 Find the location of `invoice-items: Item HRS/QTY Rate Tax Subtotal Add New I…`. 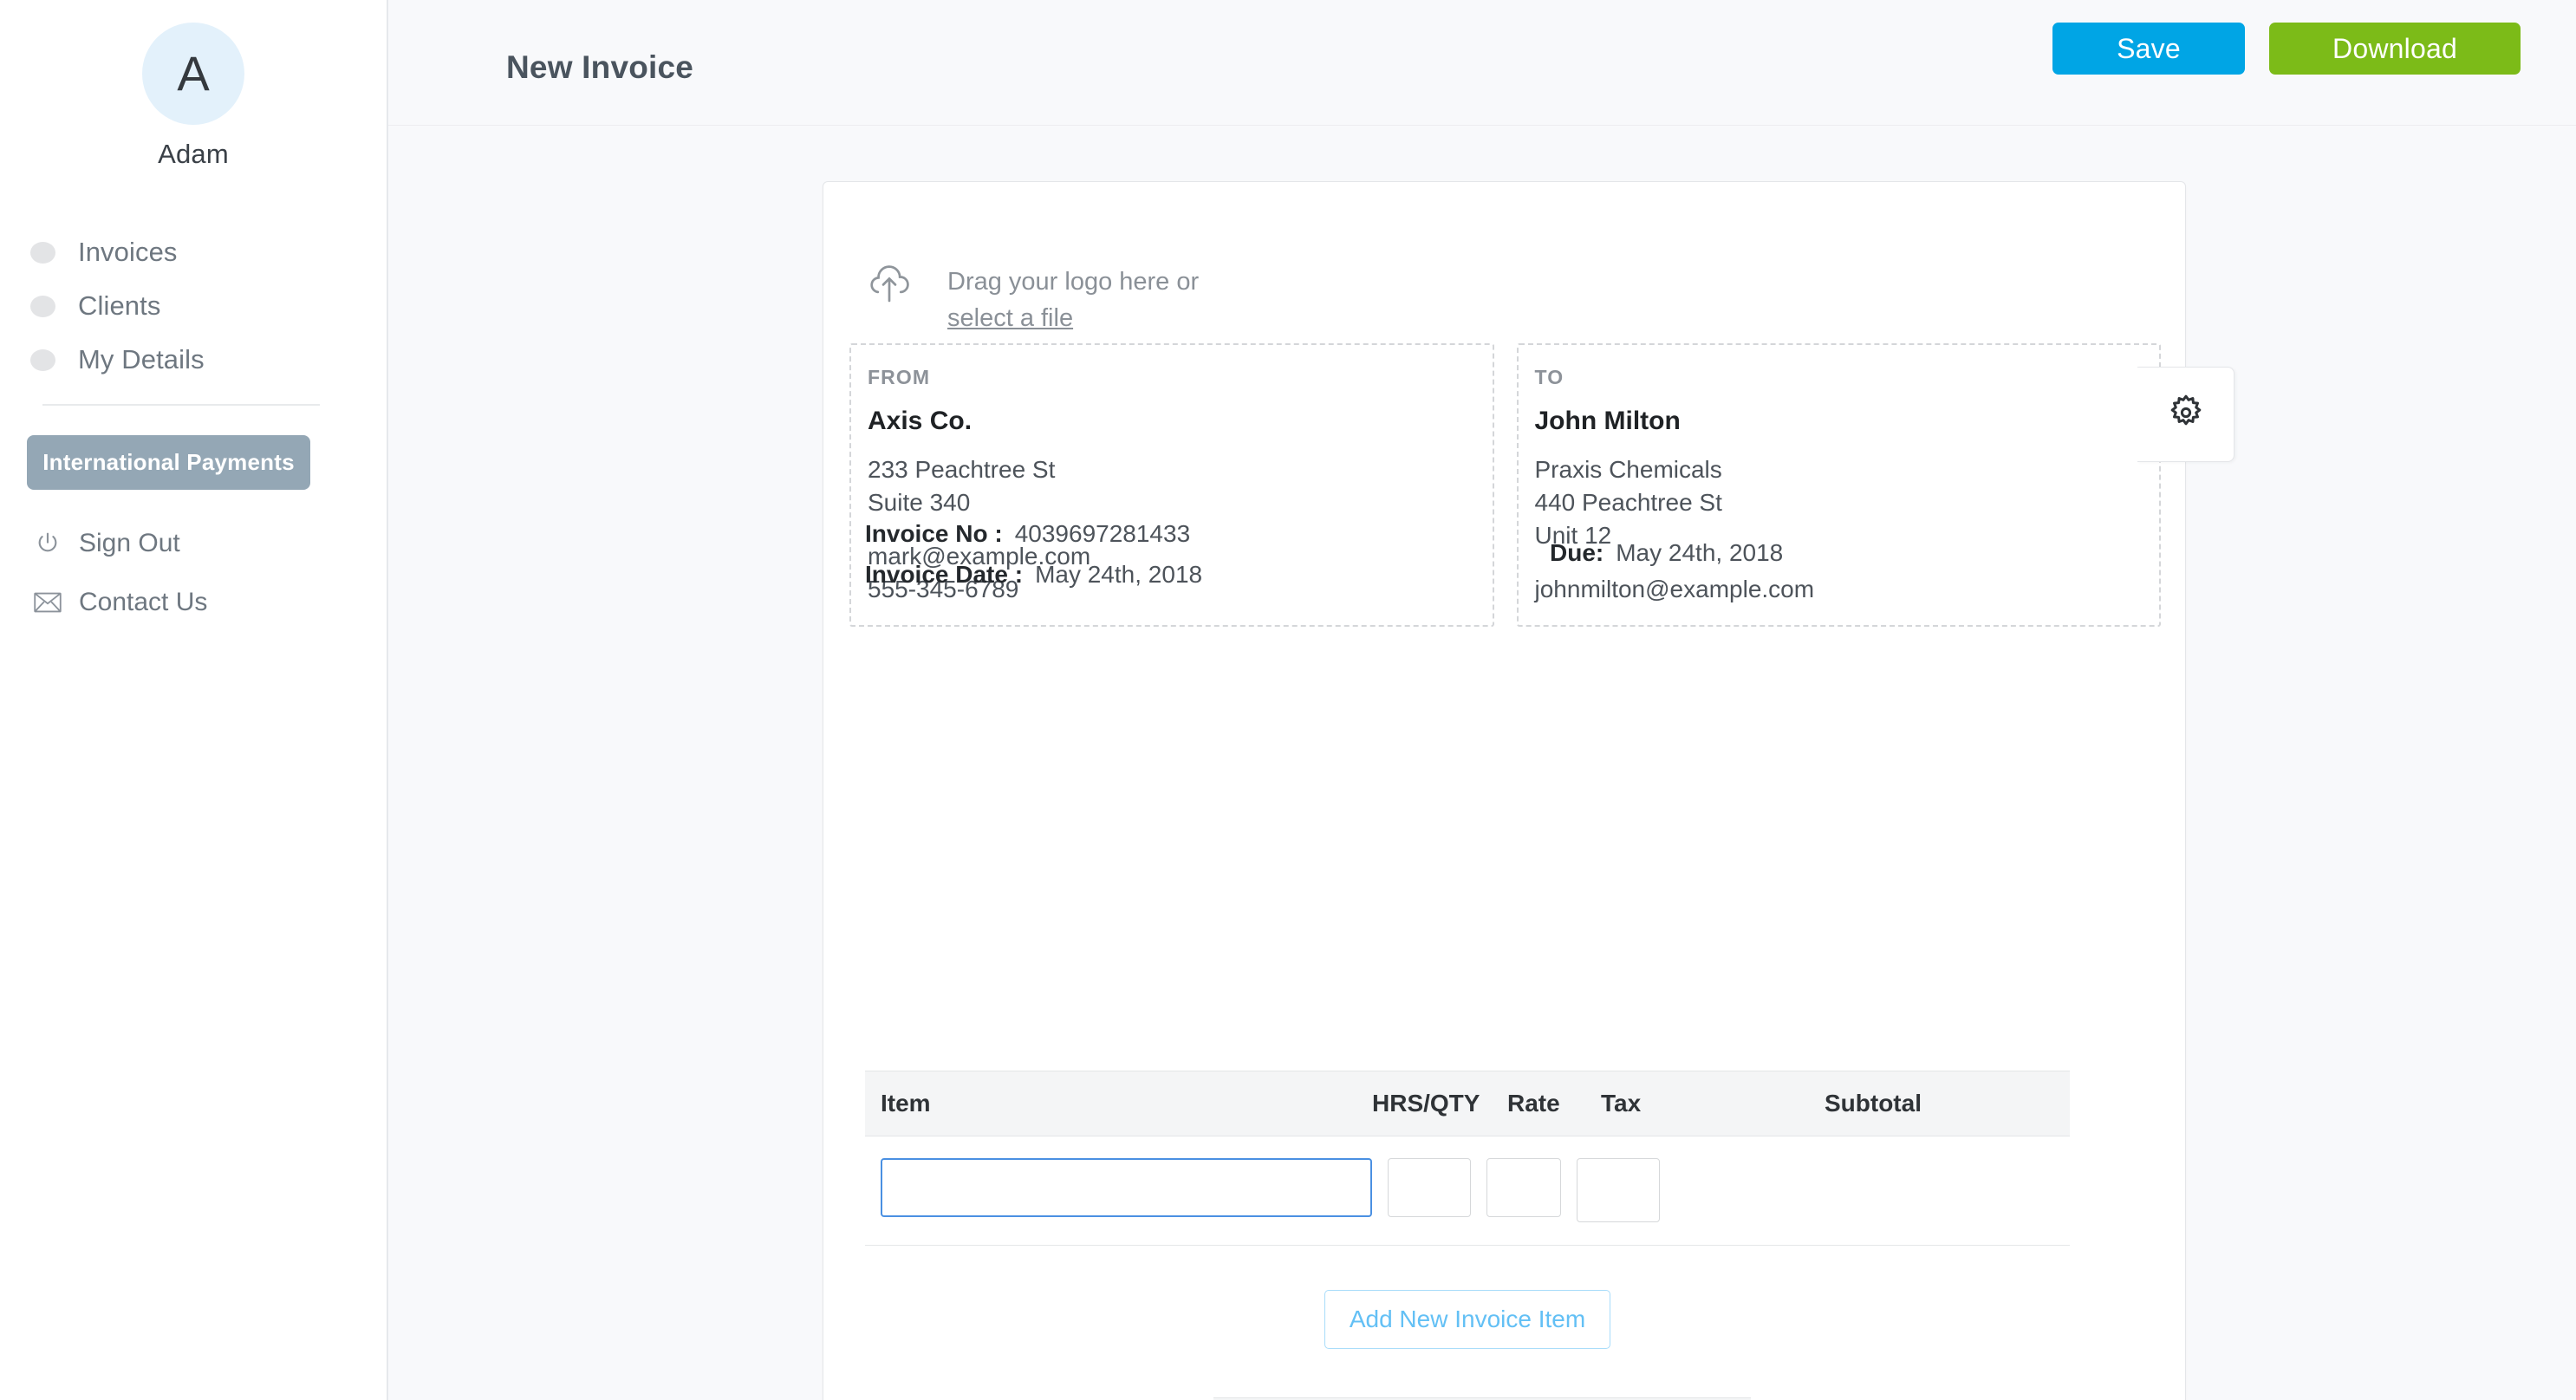

invoice-items: Item HRS/QTY Rate Tax Subtotal Add New I… is located at coordinates (1467, 1210).